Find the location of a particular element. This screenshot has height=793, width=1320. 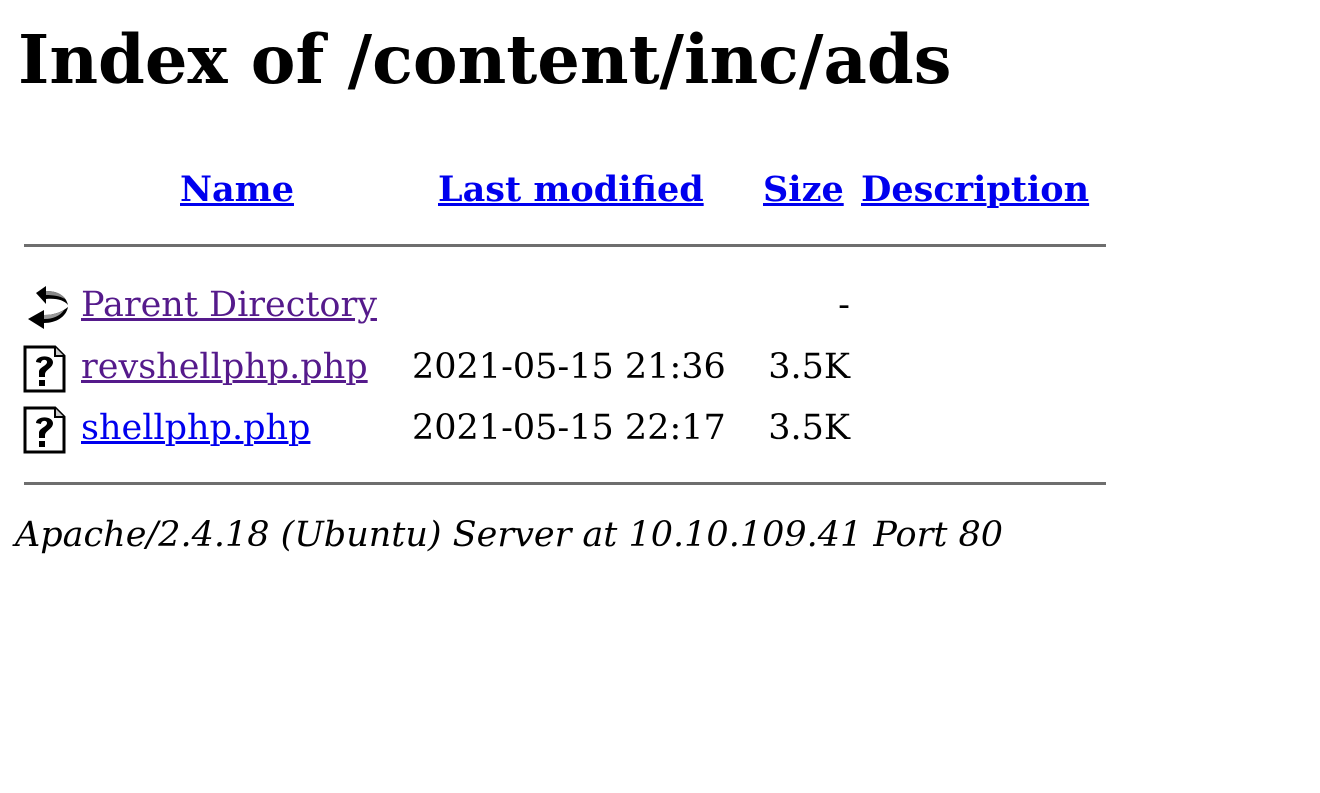

list-item: revshellphp.php 2021-05-15 21:36 3.5K is located at coordinates (560, 367).